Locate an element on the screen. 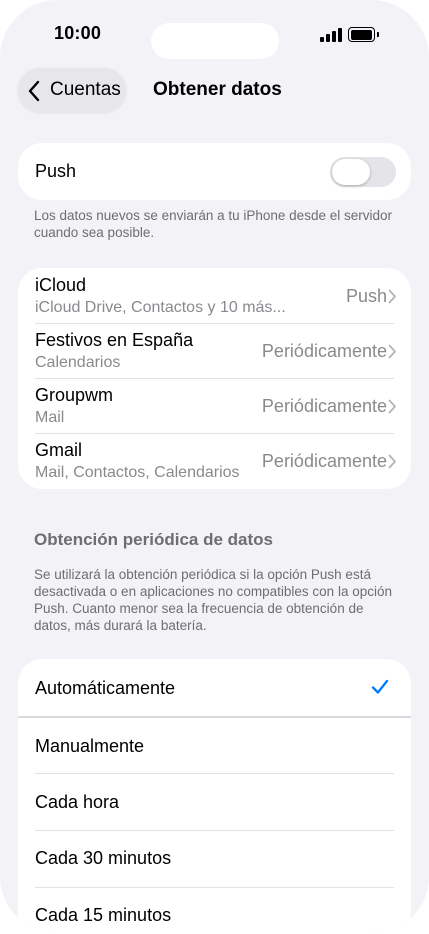 The image size is (429, 934). account-row-groupwm: Groupwm Mail Periódicamente is located at coordinates (214, 405).